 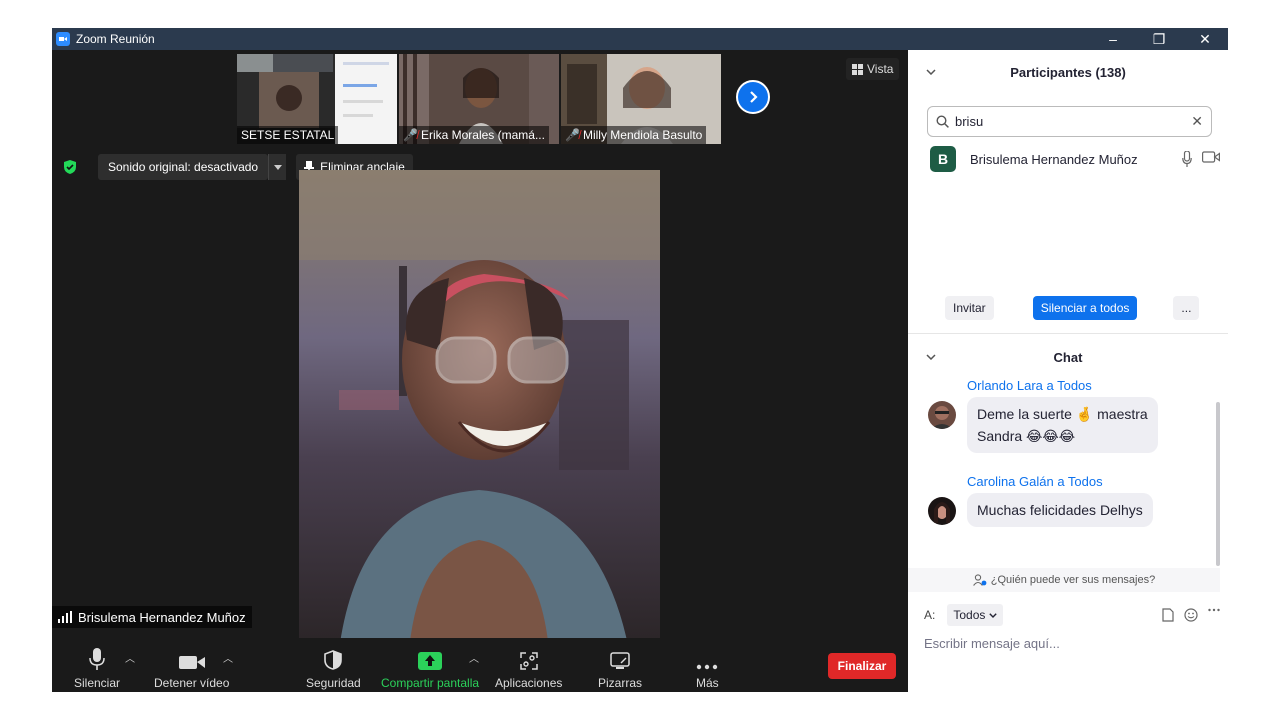 What do you see at coordinates (873, 69) in the screenshot?
I see `view-button: Vista` at bounding box center [873, 69].